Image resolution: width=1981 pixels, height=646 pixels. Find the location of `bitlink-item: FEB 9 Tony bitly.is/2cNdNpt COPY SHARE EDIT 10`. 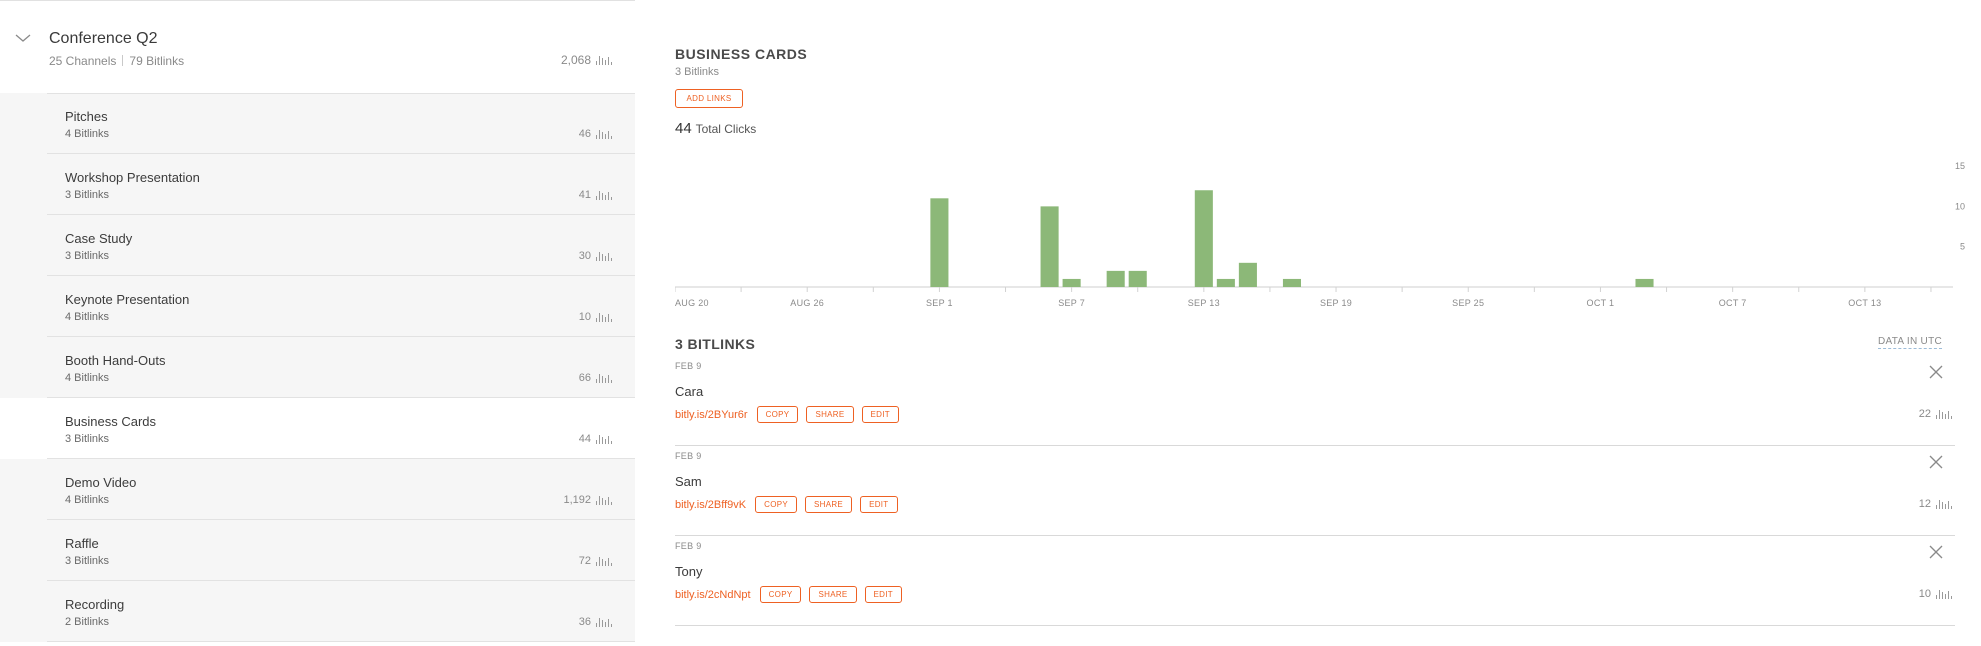

bitlink-item: FEB 9 Tony bitly.is/2cNdNpt COPY SHARE EDIT 10 is located at coordinates (1315, 581).